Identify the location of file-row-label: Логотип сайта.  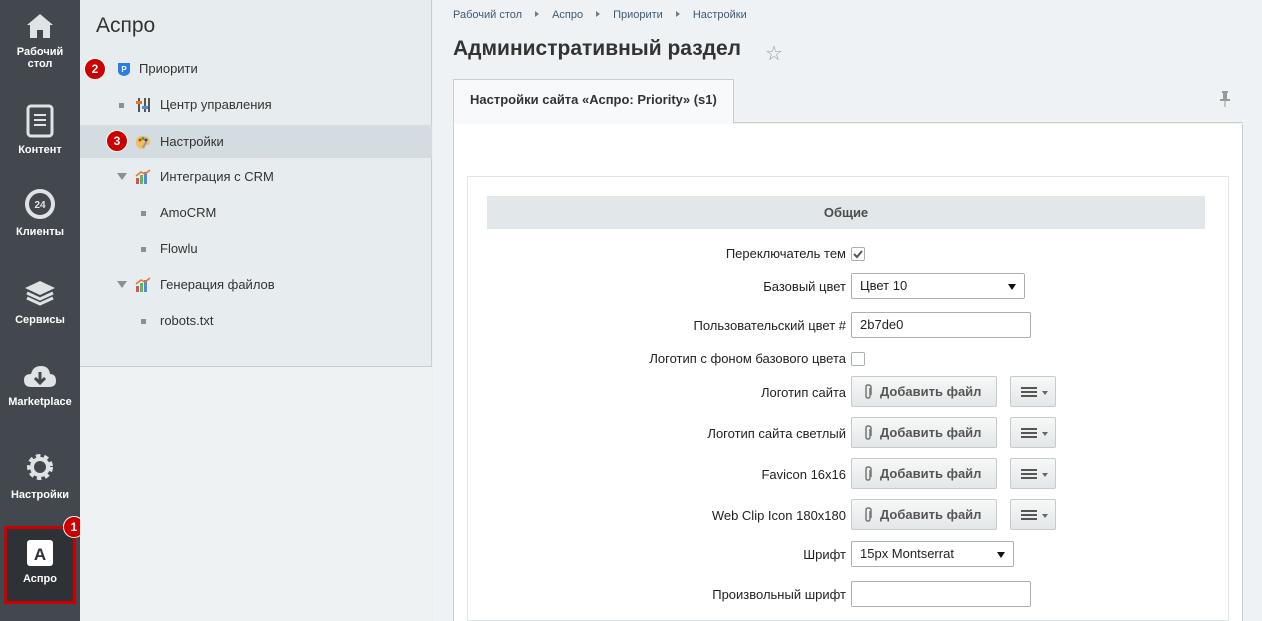
(803, 392).